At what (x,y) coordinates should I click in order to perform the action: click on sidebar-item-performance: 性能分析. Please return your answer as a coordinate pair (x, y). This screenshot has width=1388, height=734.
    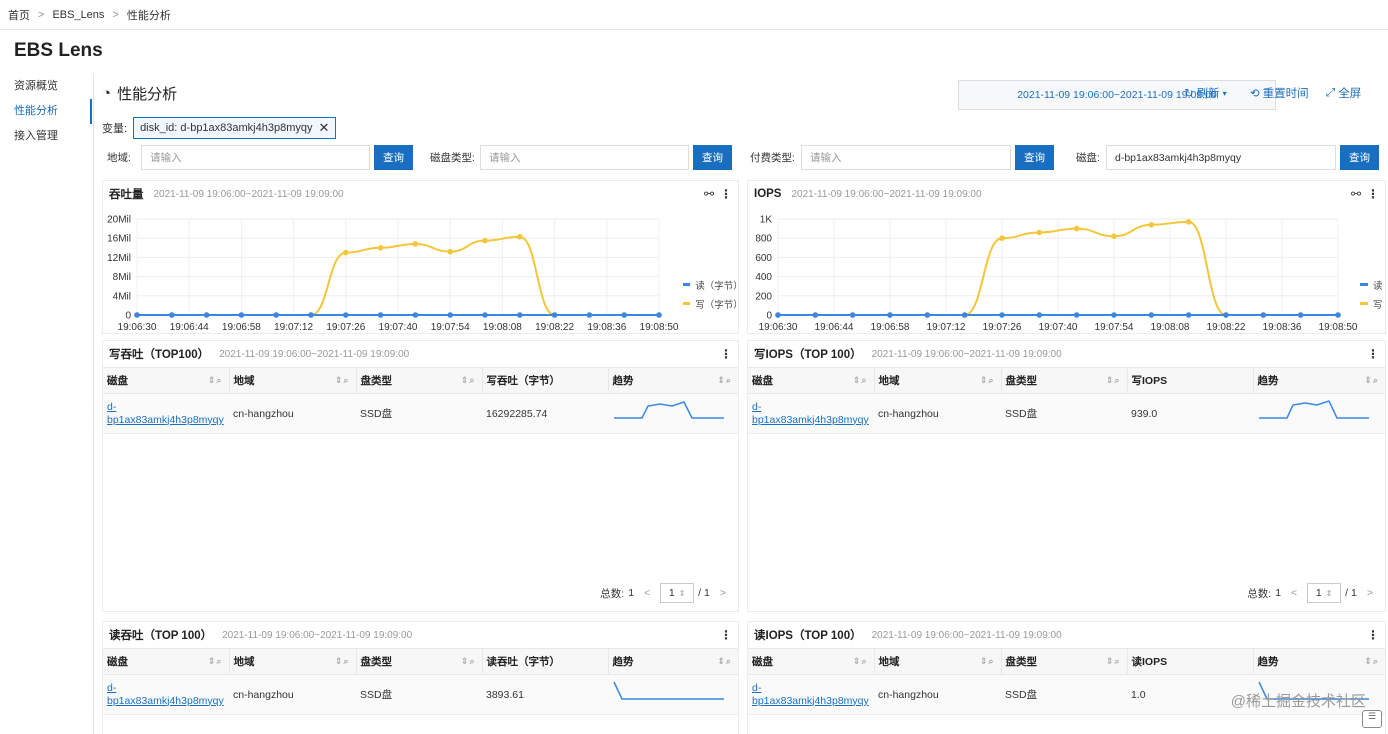
    Looking at the image, I should click on (46, 111).